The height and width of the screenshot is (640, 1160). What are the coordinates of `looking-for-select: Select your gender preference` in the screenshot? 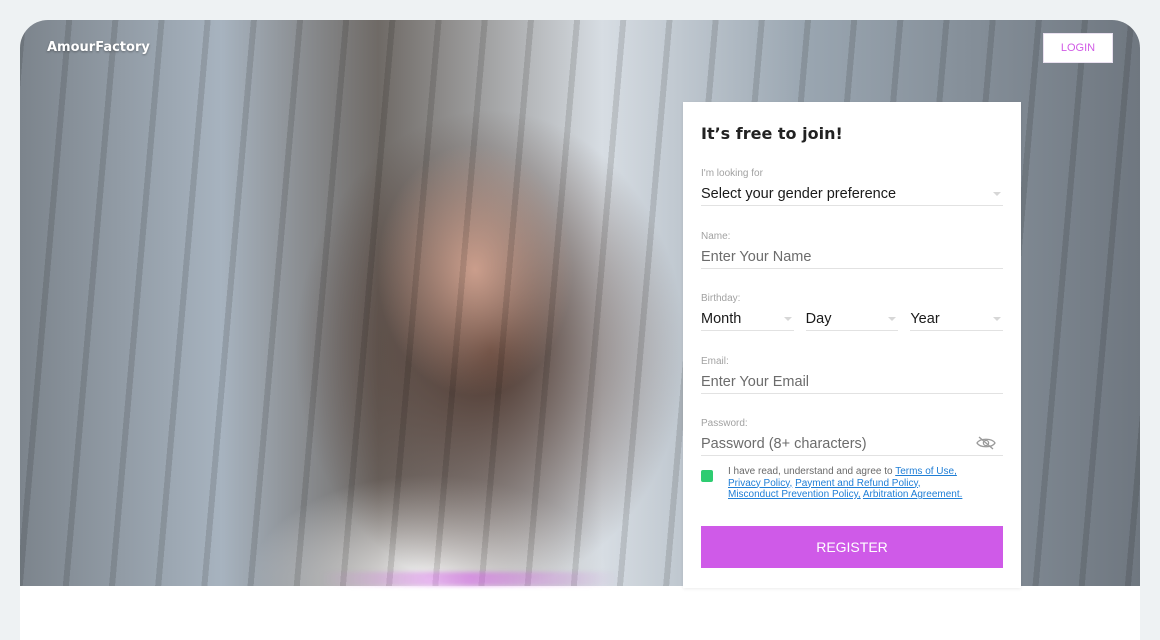 It's located at (852, 194).